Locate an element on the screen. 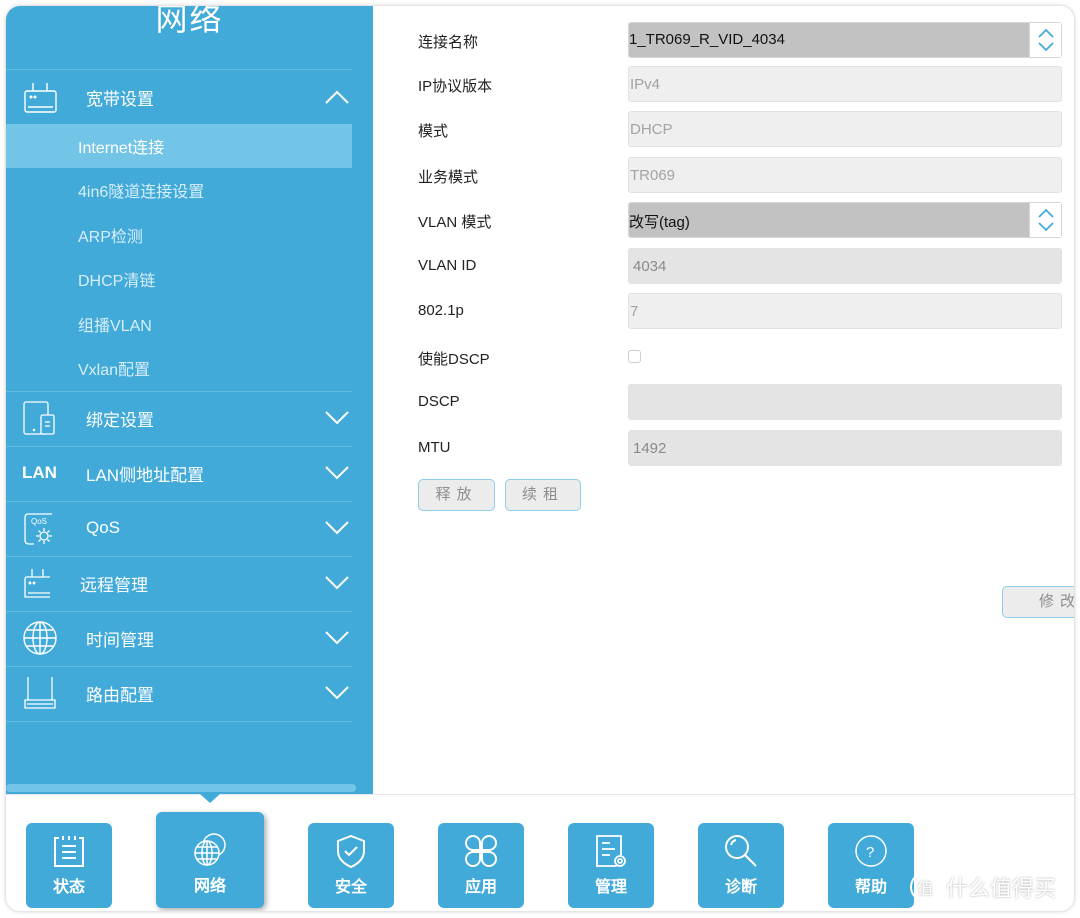  sidebar-group-label: 绑定设置 is located at coordinates (120, 420).